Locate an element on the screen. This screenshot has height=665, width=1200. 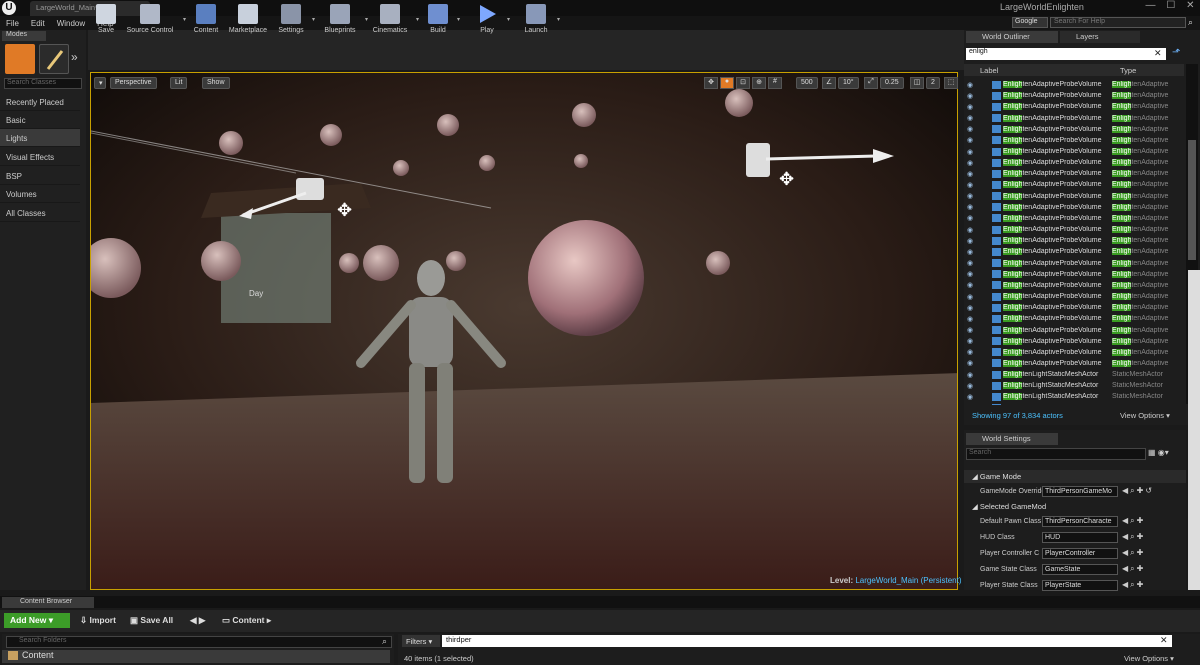
category-all-classes: All Classes is located at coordinates (40, 213).